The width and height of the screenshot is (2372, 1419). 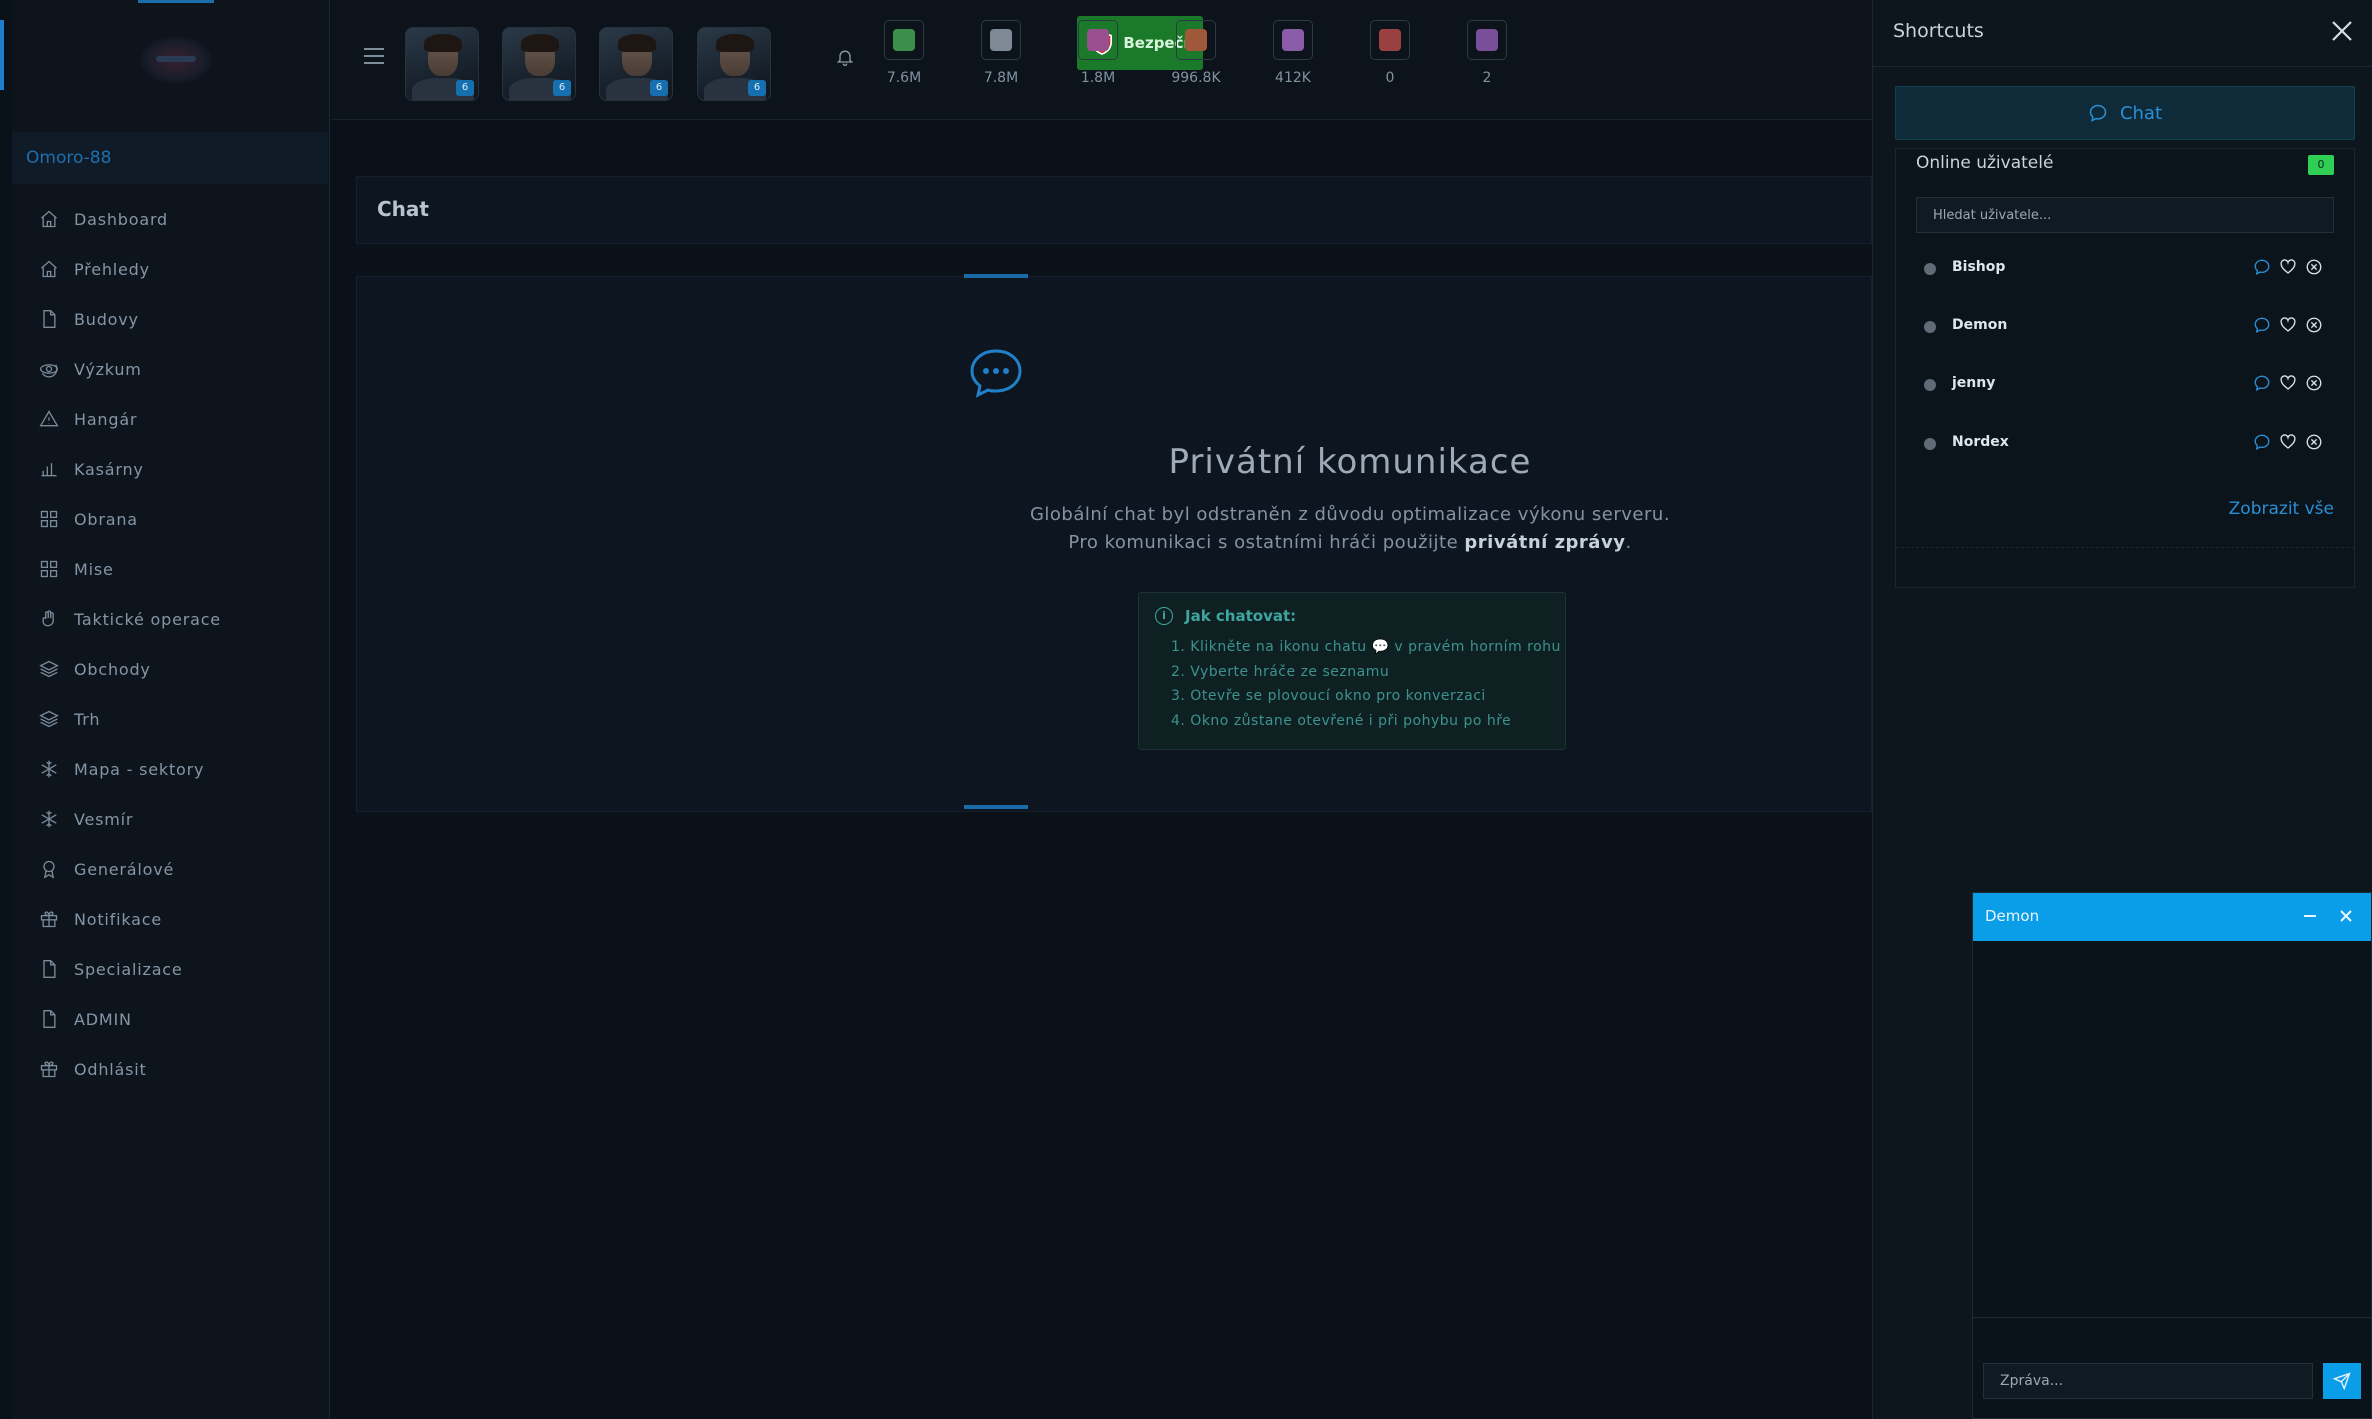 What do you see at coordinates (49, 719) in the screenshot?
I see `layers-icon` at bounding box center [49, 719].